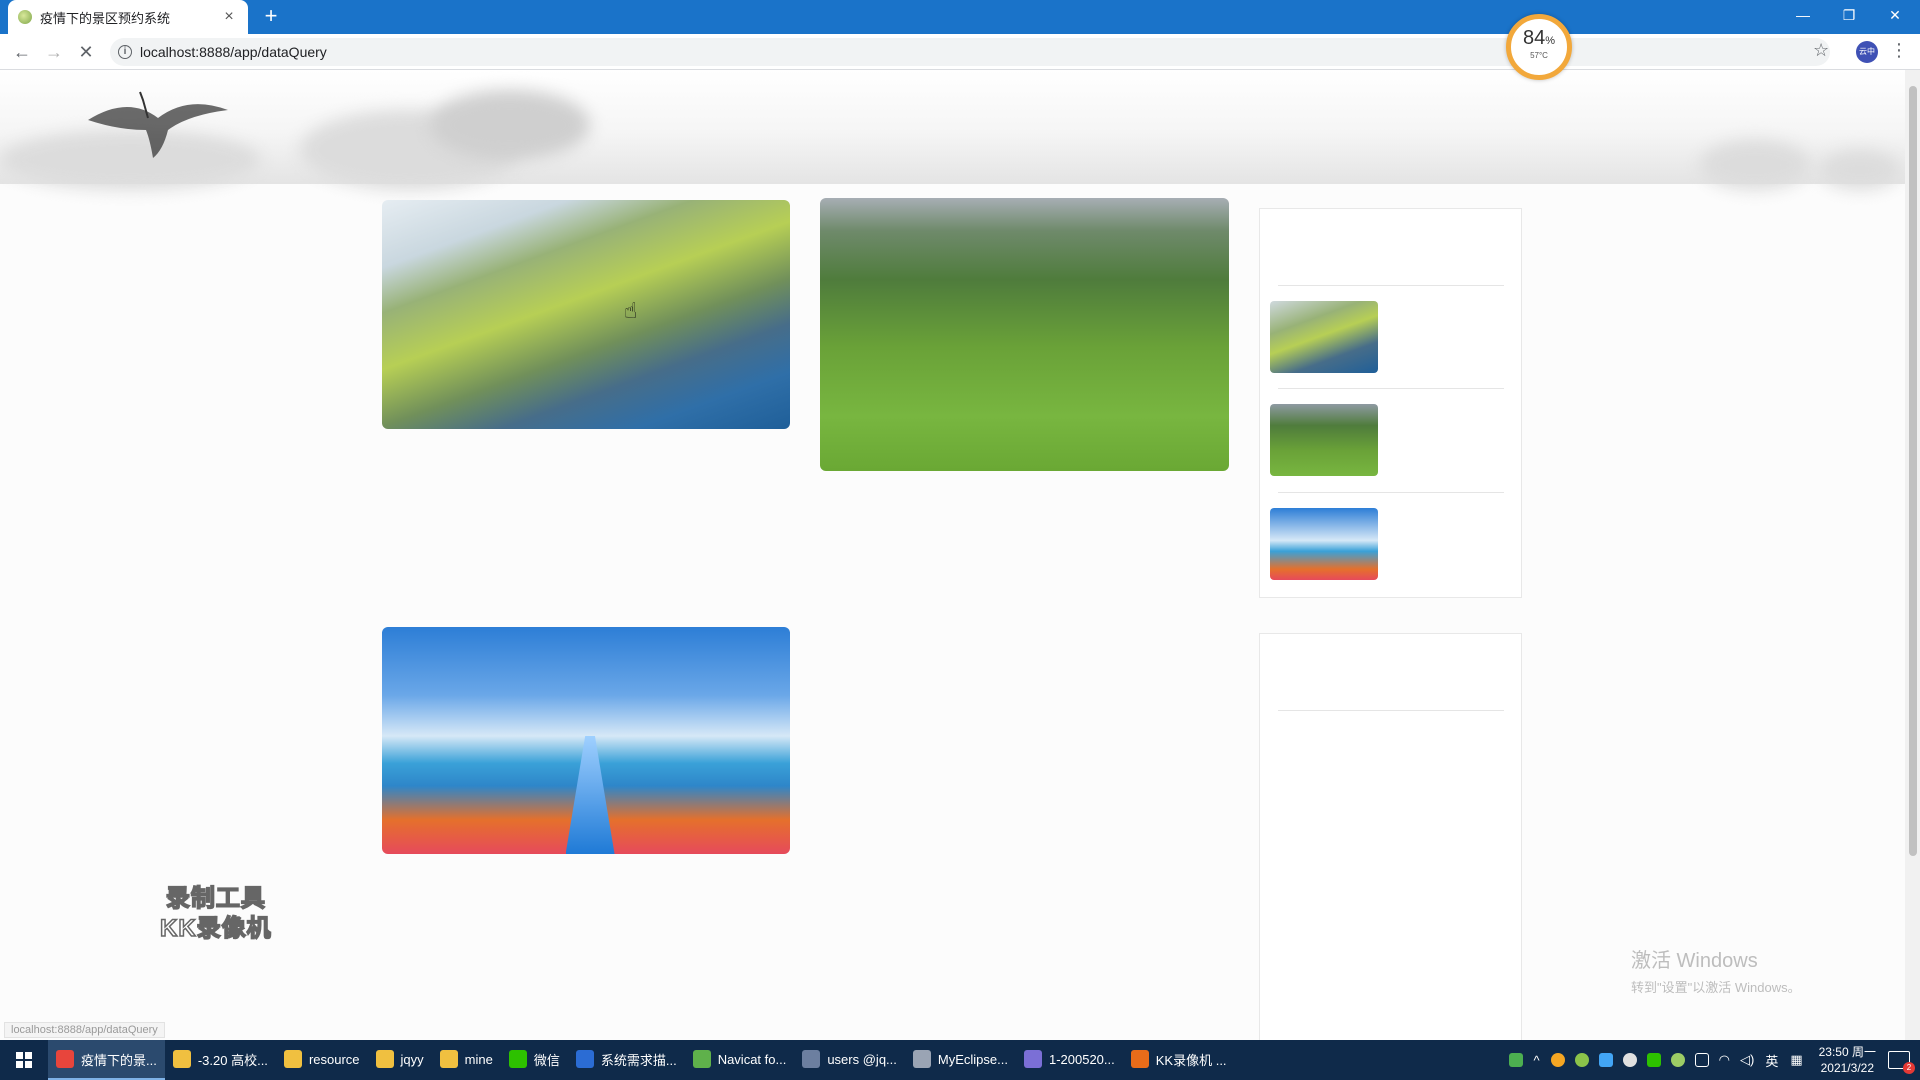 The width and height of the screenshot is (1920, 1080). What do you see at coordinates (1537, 1060) in the screenshot?
I see `tray-expand-icon: ^` at bounding box center [1537, 1060].